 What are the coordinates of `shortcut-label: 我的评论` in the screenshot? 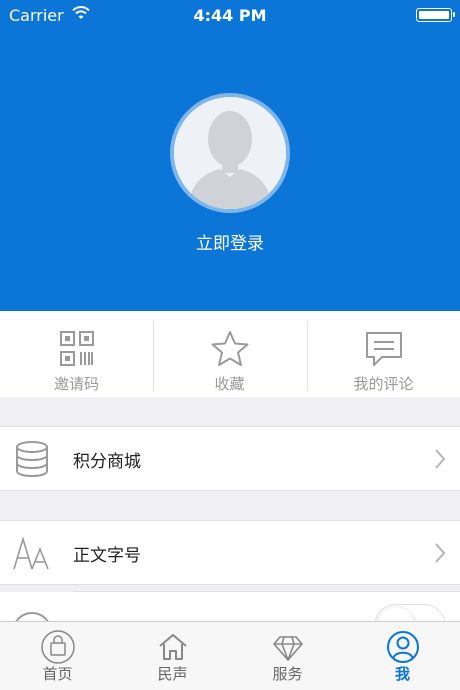 It's located at (383, 384).